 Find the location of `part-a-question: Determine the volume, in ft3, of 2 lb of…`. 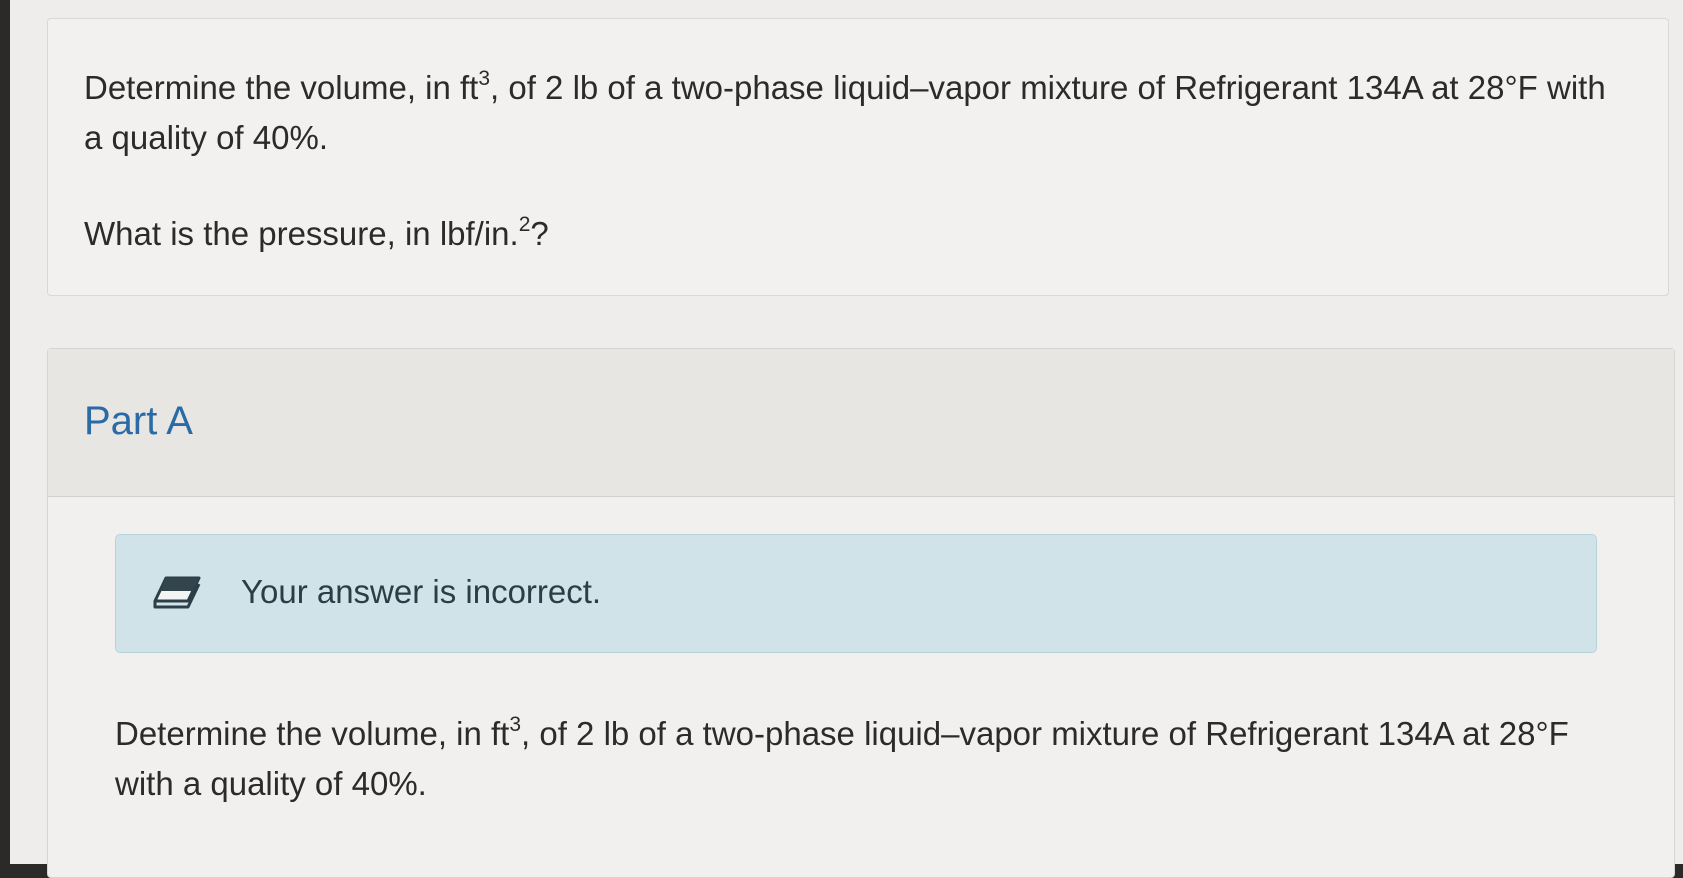

part-a-question: Determine the volume, in ft3, of 2 lb of… is located at coordinates (860, 759).